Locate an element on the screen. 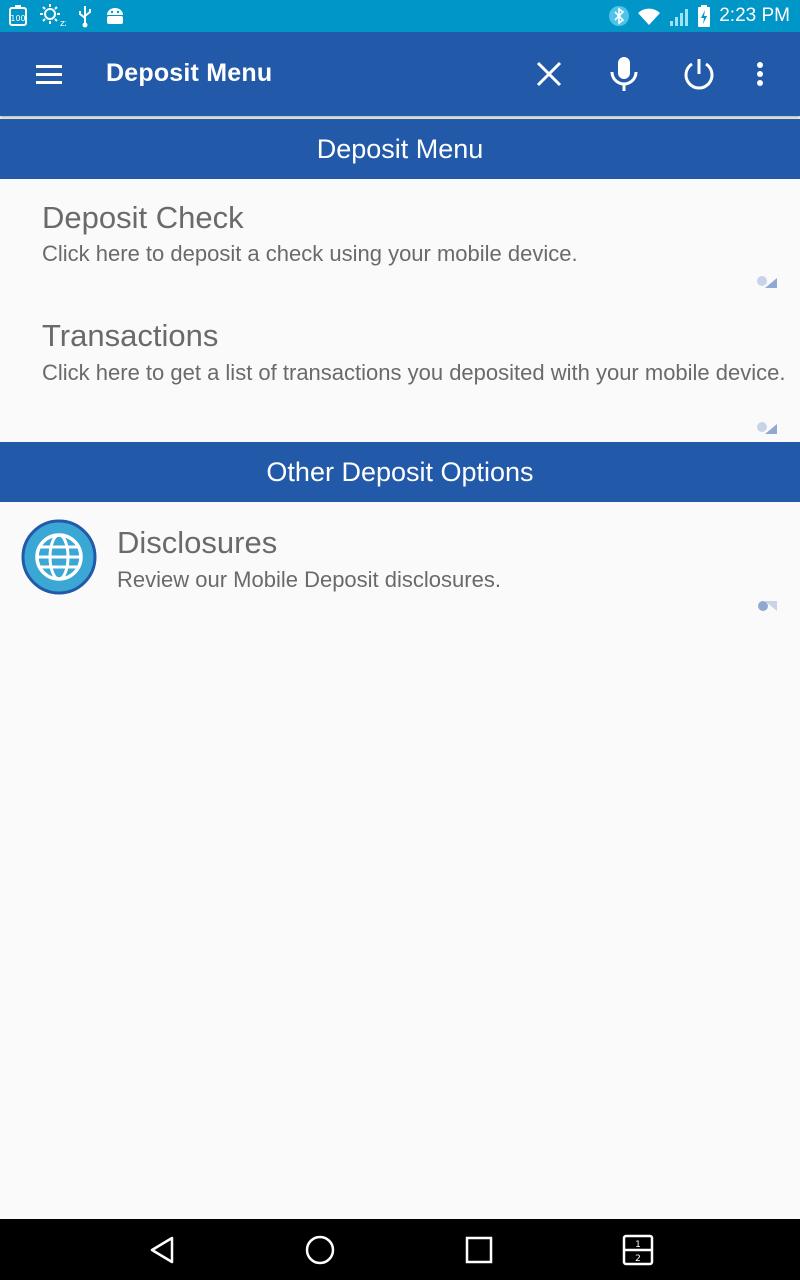  back-button is located at coordinates (162, 1250).